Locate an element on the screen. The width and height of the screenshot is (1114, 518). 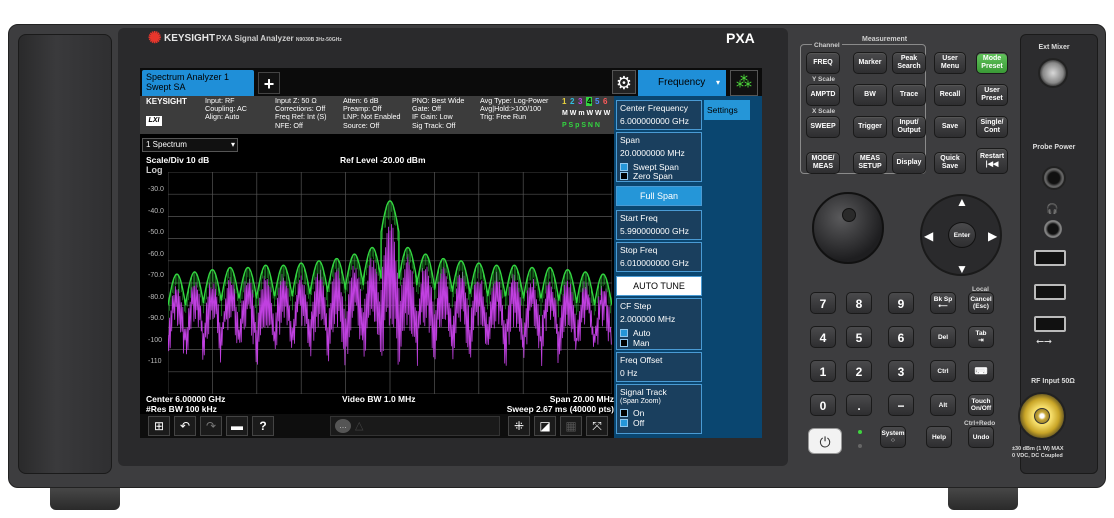
alt-key: Alt is located at coordinates (943, 405).